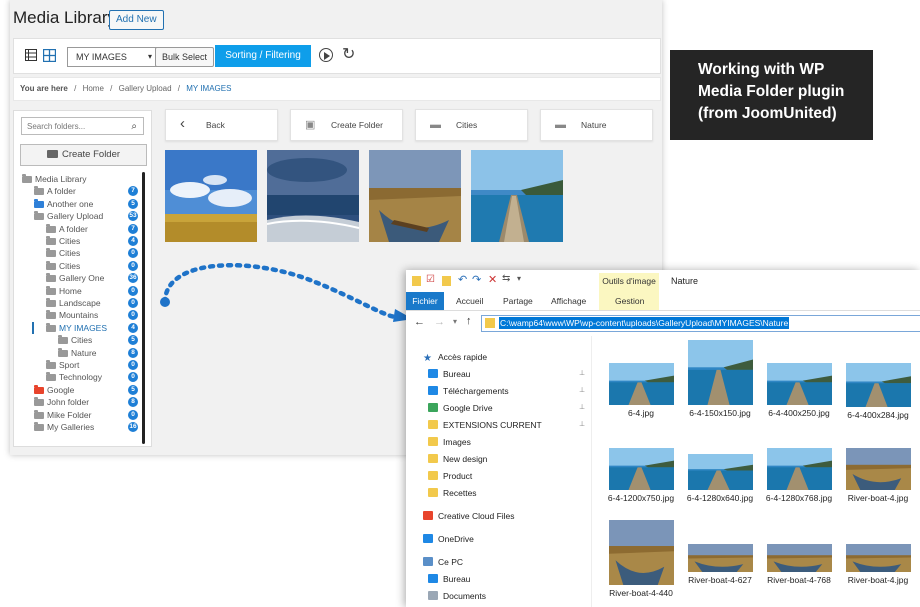 This screenshot has width=920, height=607. What do you see at coordinates (145, 89) in the screenshot?
I see `breadcrumb-item-gallery-upload: Gallery Upload` at bounding box center [145, 89].